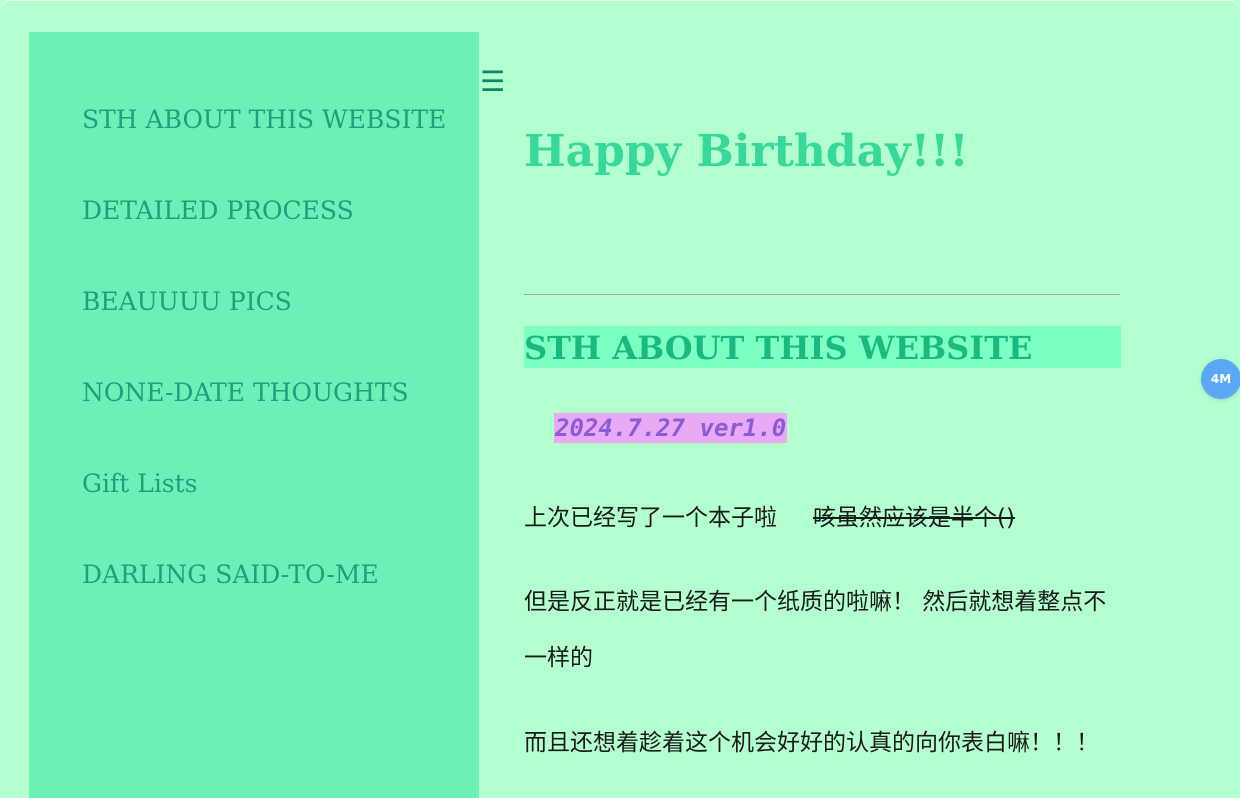  Describe the element at coordinates (492, 82) in the screenshot. I see `hamburger-menu-icon: ☰` at that location.